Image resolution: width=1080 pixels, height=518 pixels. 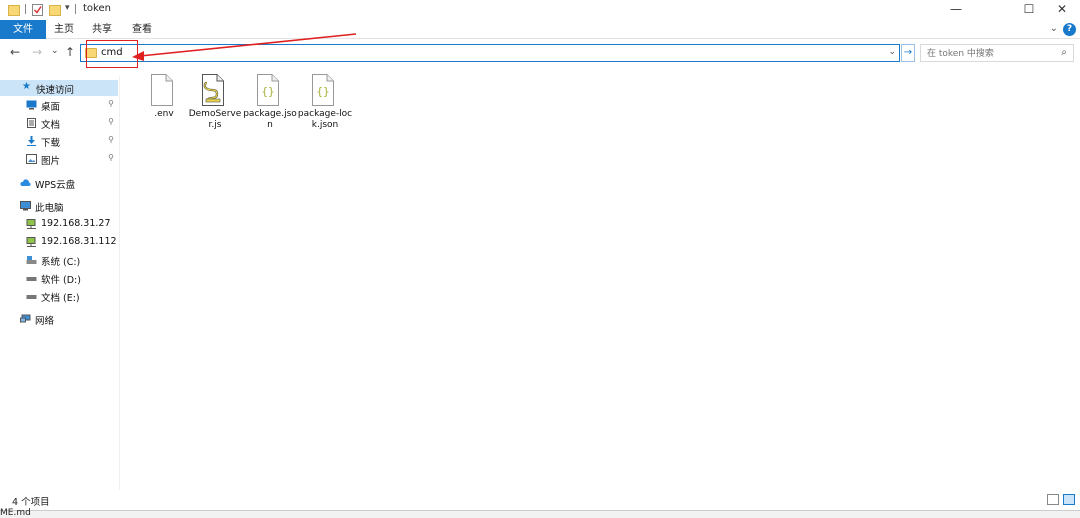 I want to click on system-drive-icon, so click(x=31, y=260).